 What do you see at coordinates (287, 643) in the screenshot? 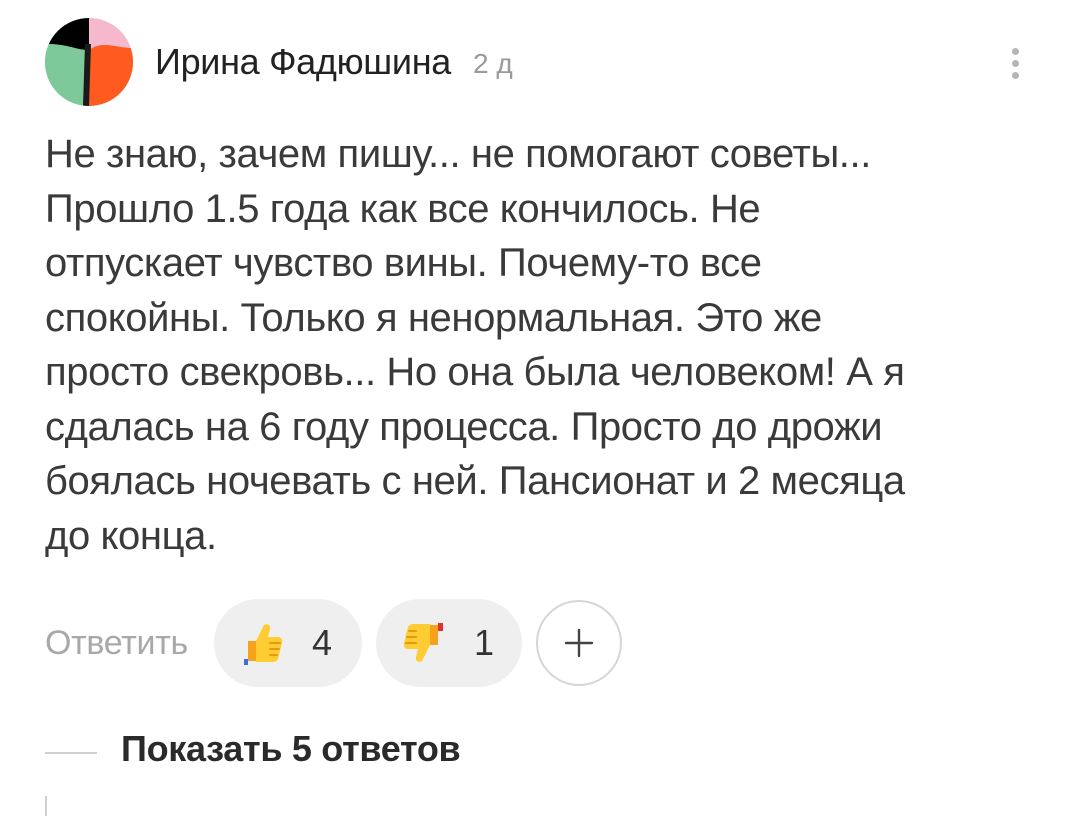
I see `like-reaction-button: 4` at bounding box center [287, 643].